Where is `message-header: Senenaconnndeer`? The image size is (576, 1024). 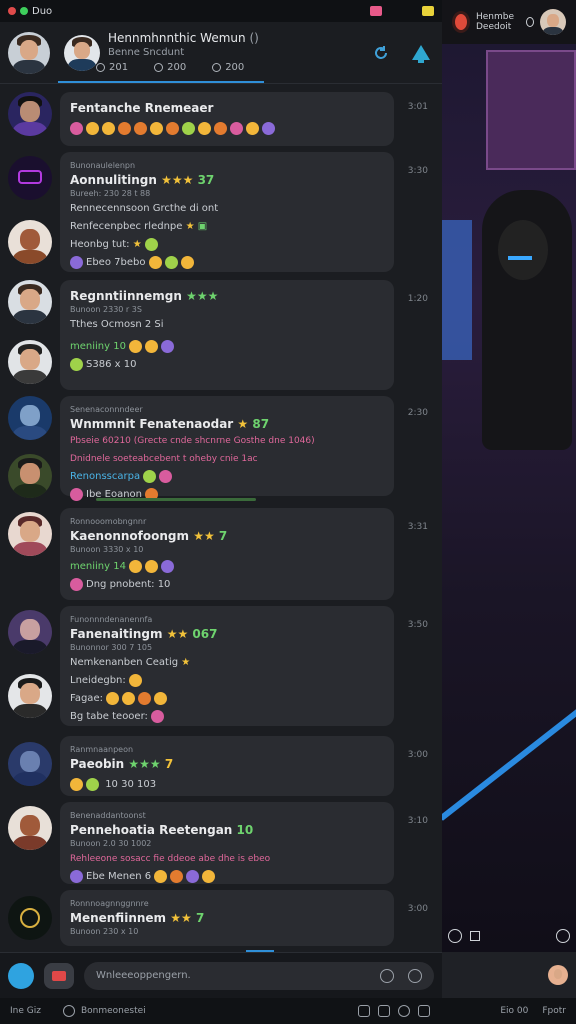
message-header: Senenaconnndeer is located at coordinates (106, 409).